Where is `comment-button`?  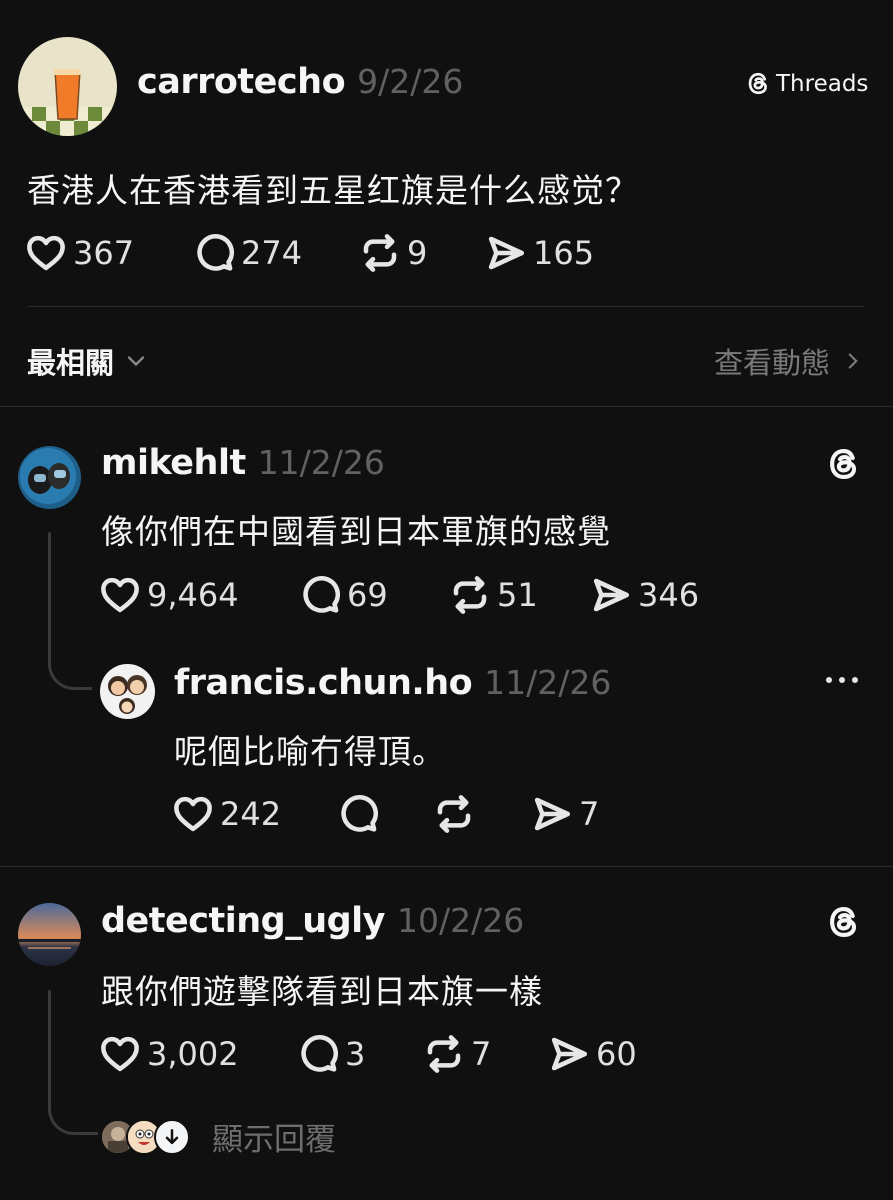 comment-button is located at coordinates (385, 814).